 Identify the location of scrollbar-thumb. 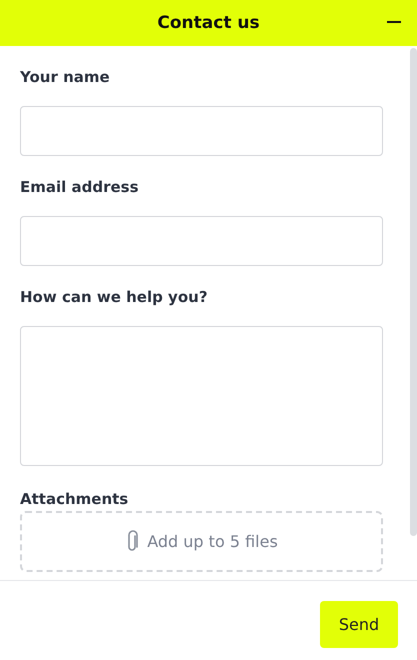
(413, 292).